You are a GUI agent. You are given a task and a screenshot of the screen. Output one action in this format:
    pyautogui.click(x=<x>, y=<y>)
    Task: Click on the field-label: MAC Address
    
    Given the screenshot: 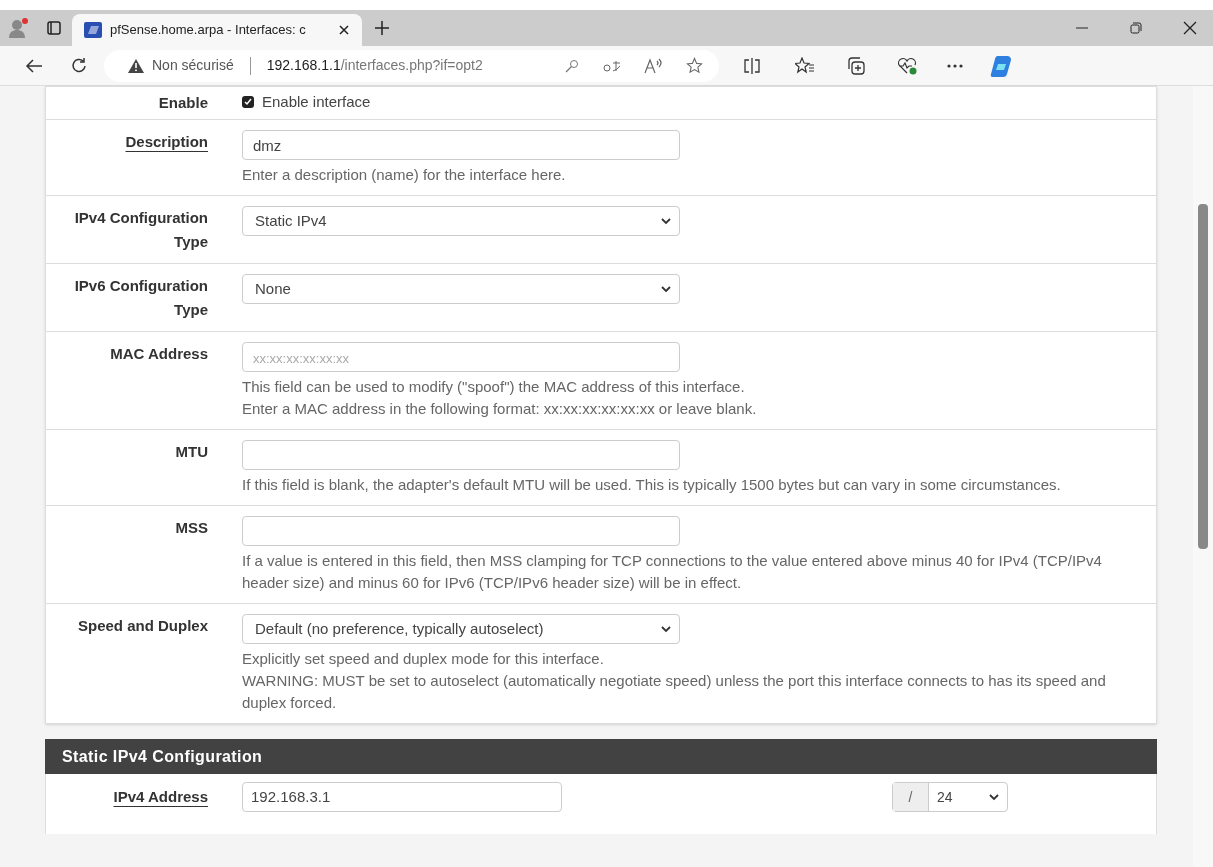 What is the action you would take?
    pyautogui.click(x=159, y=354)
    